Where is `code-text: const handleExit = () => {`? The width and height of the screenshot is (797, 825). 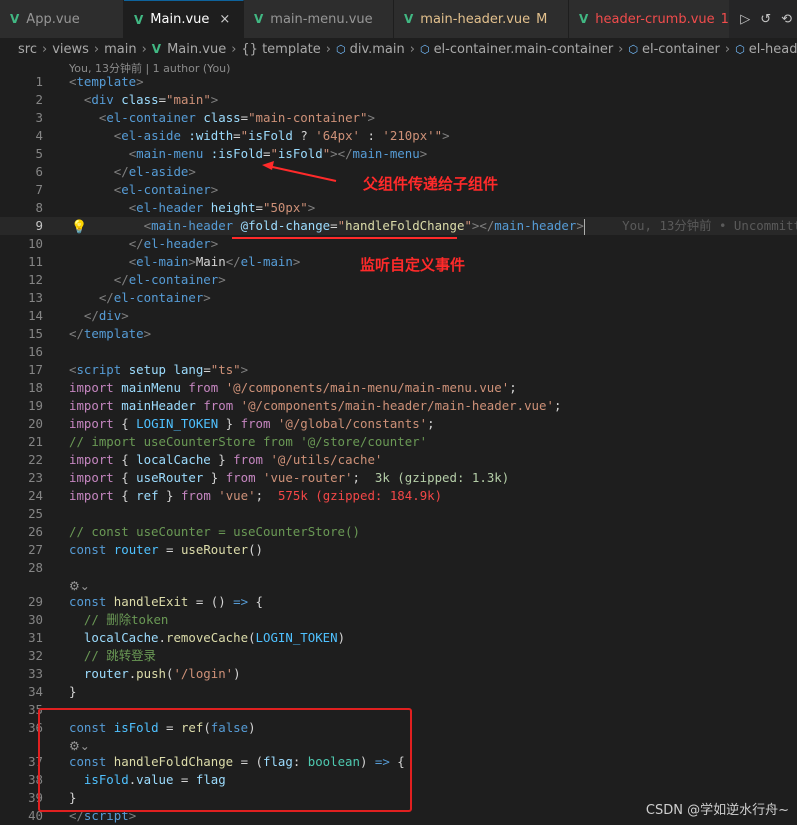
code-text: const handleExit = () => { is located at coordinates (166, 602).